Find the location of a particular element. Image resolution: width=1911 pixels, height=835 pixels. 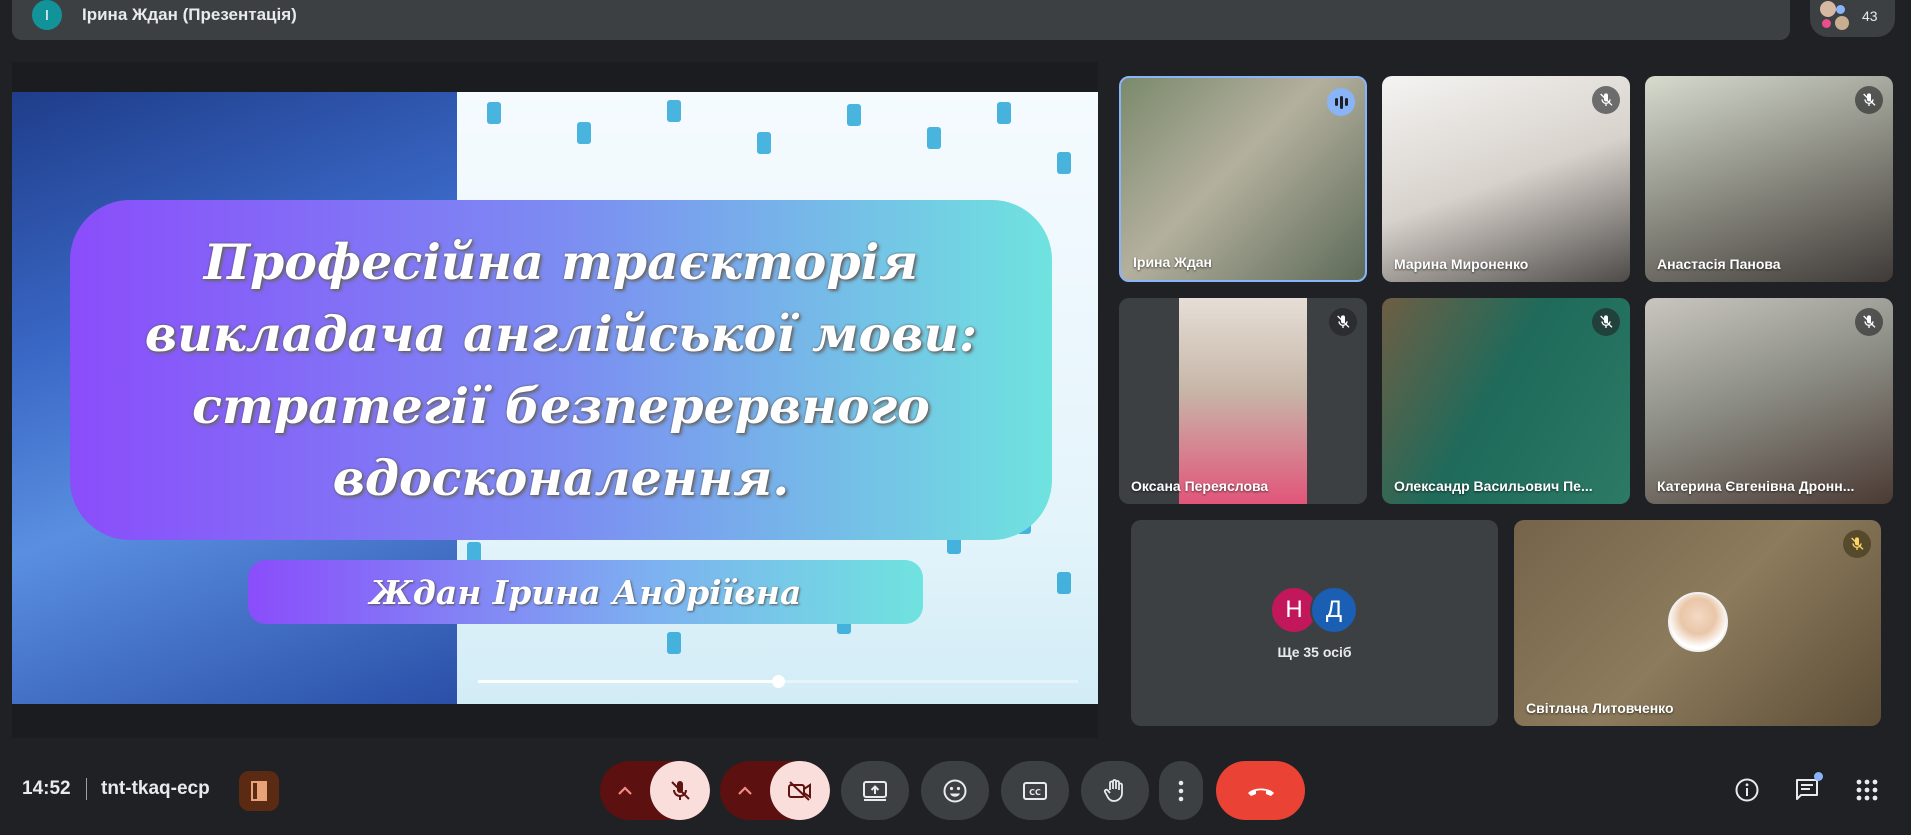

participant-name: Анастасія Панова is located at coordinates (1719, 264).